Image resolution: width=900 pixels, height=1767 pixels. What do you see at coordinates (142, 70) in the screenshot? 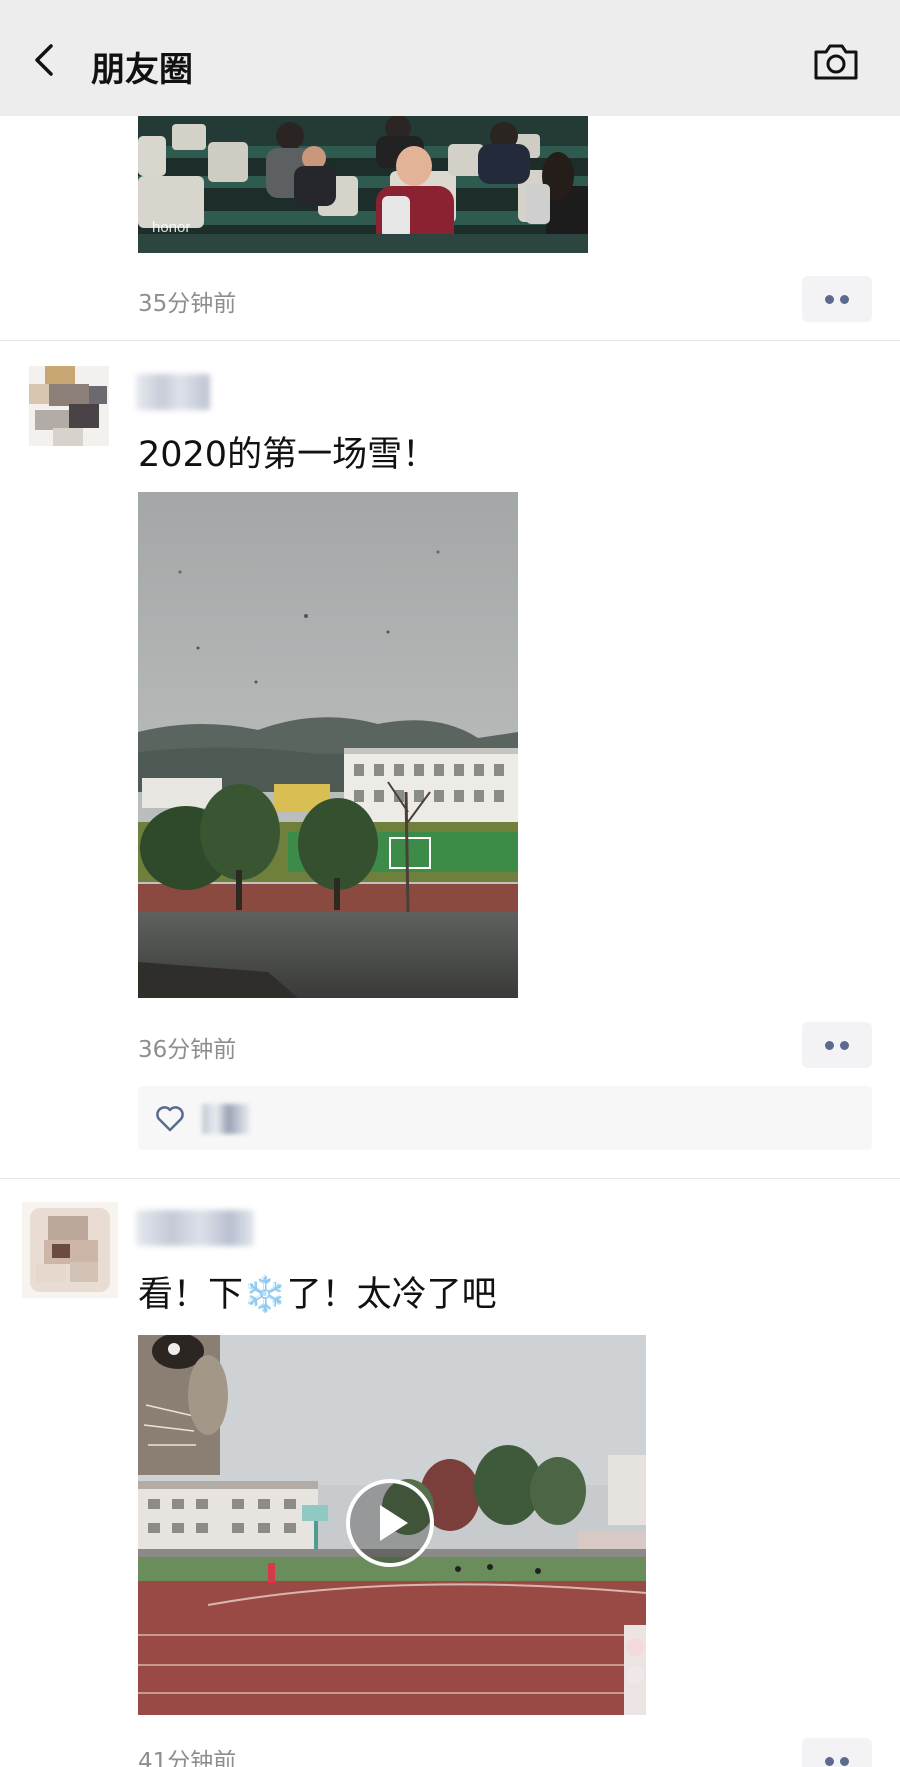
I see `page-title: 朋友圈` at bounding box center [142, 70].